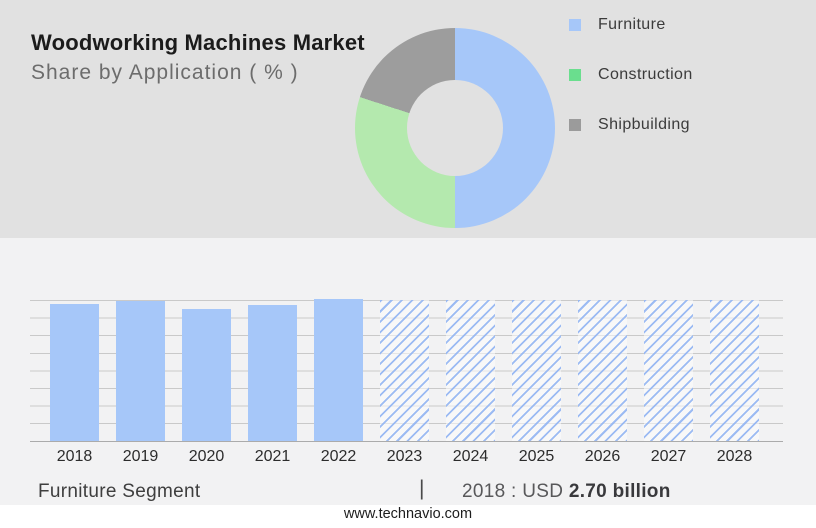 The height and width of the screenshot is (528, 816). I want to click on x-axis-label-2027: 2027, so click(668, 456).